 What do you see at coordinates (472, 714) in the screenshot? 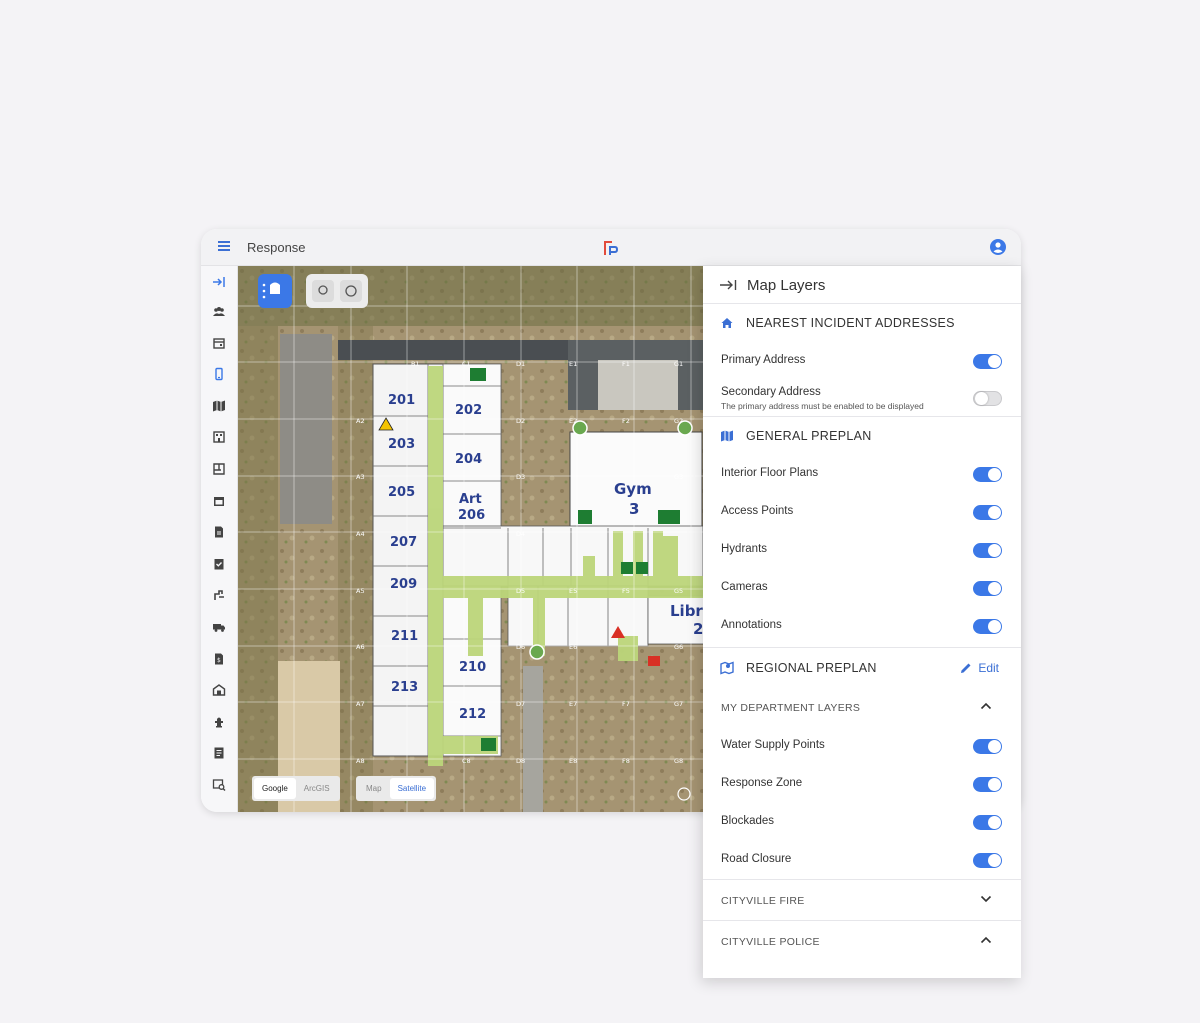
I see `room-label: 212` at bounding box center [472, 714].